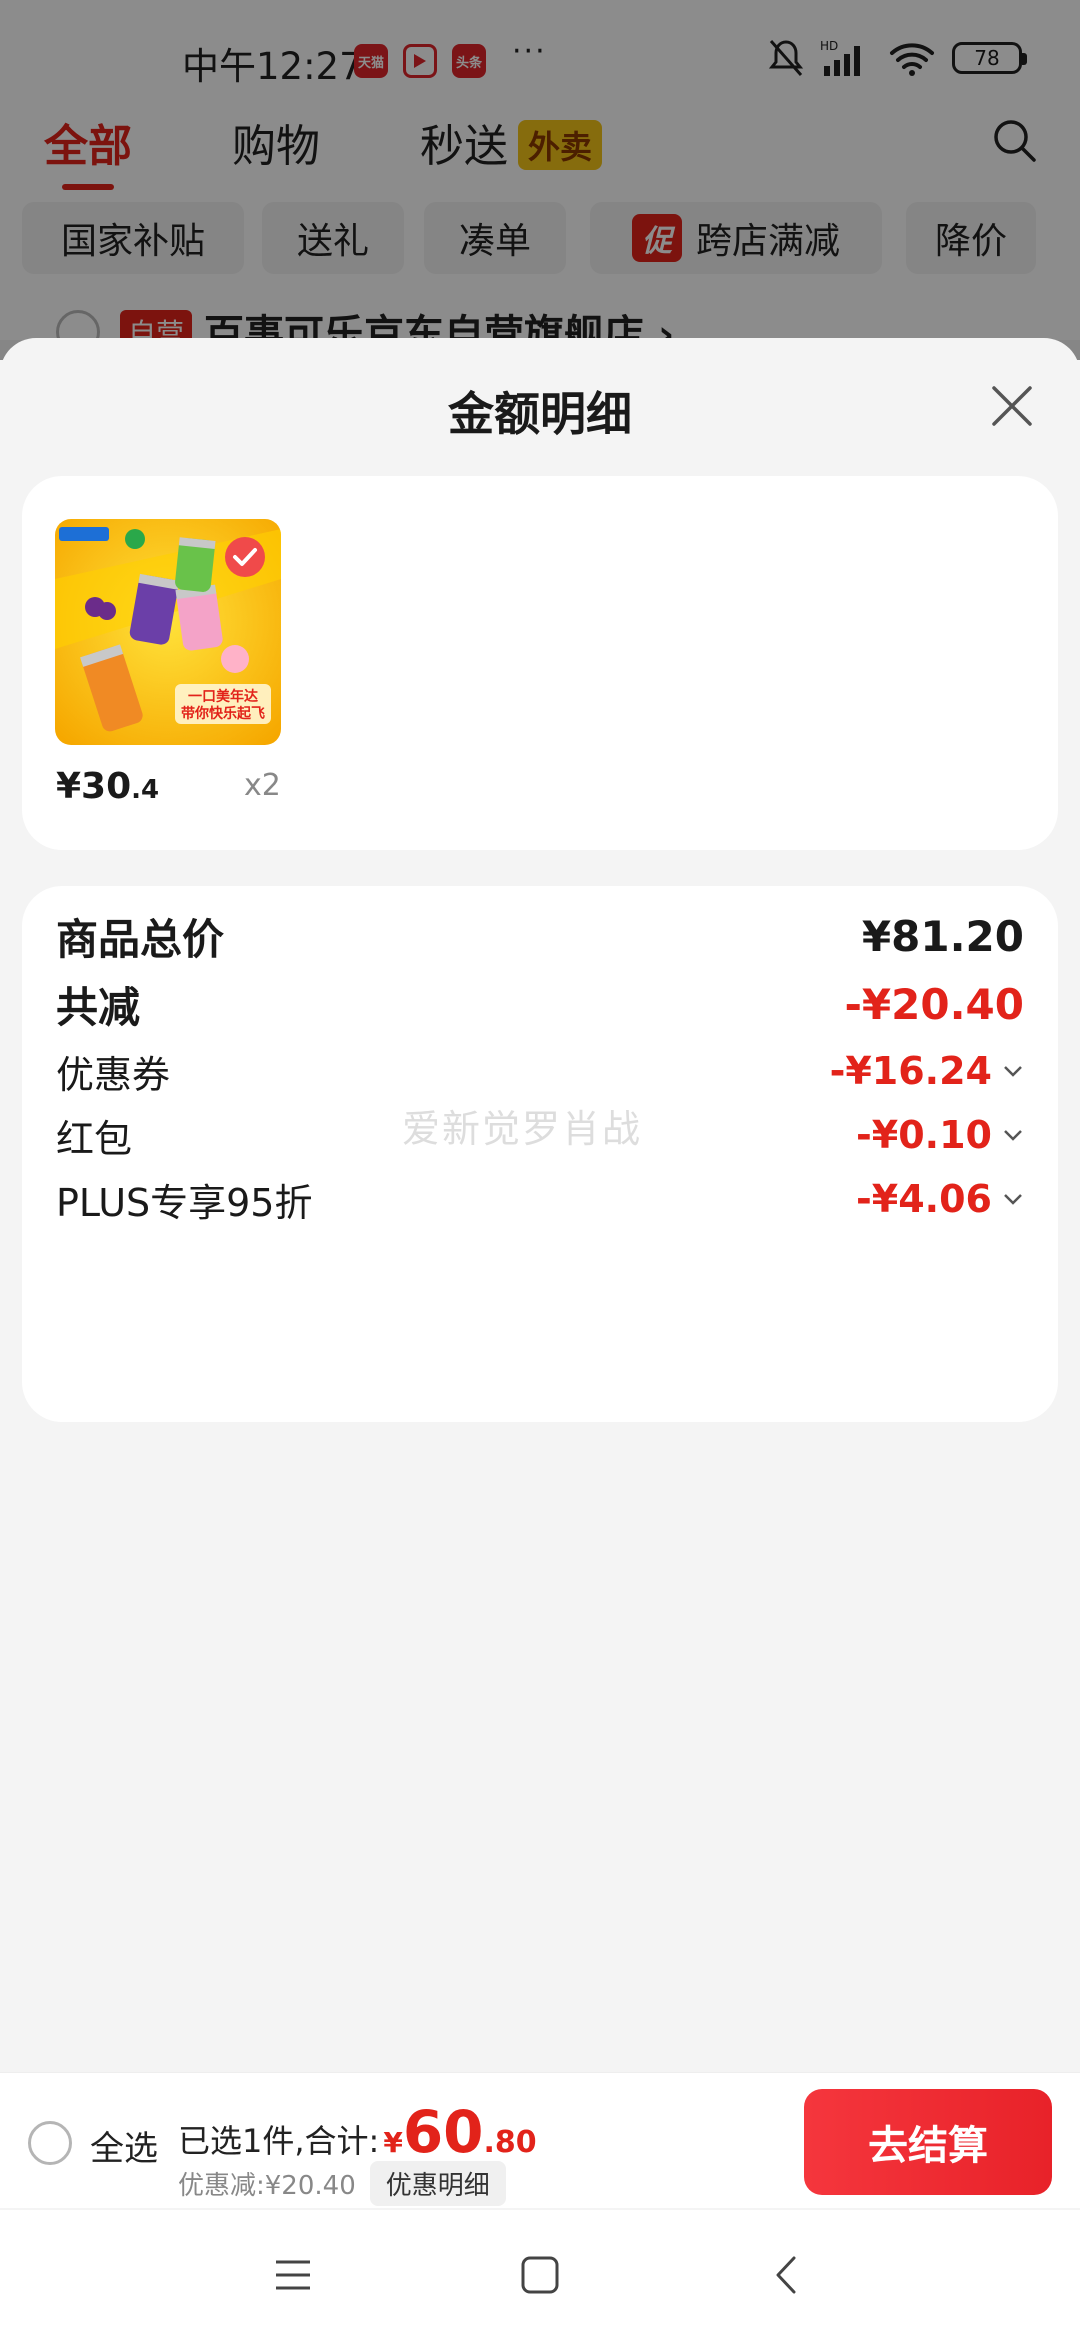  Describe the element at coordinates (510, 2142) in the screenshot. I see `total-amount-dec: .80` at that location.